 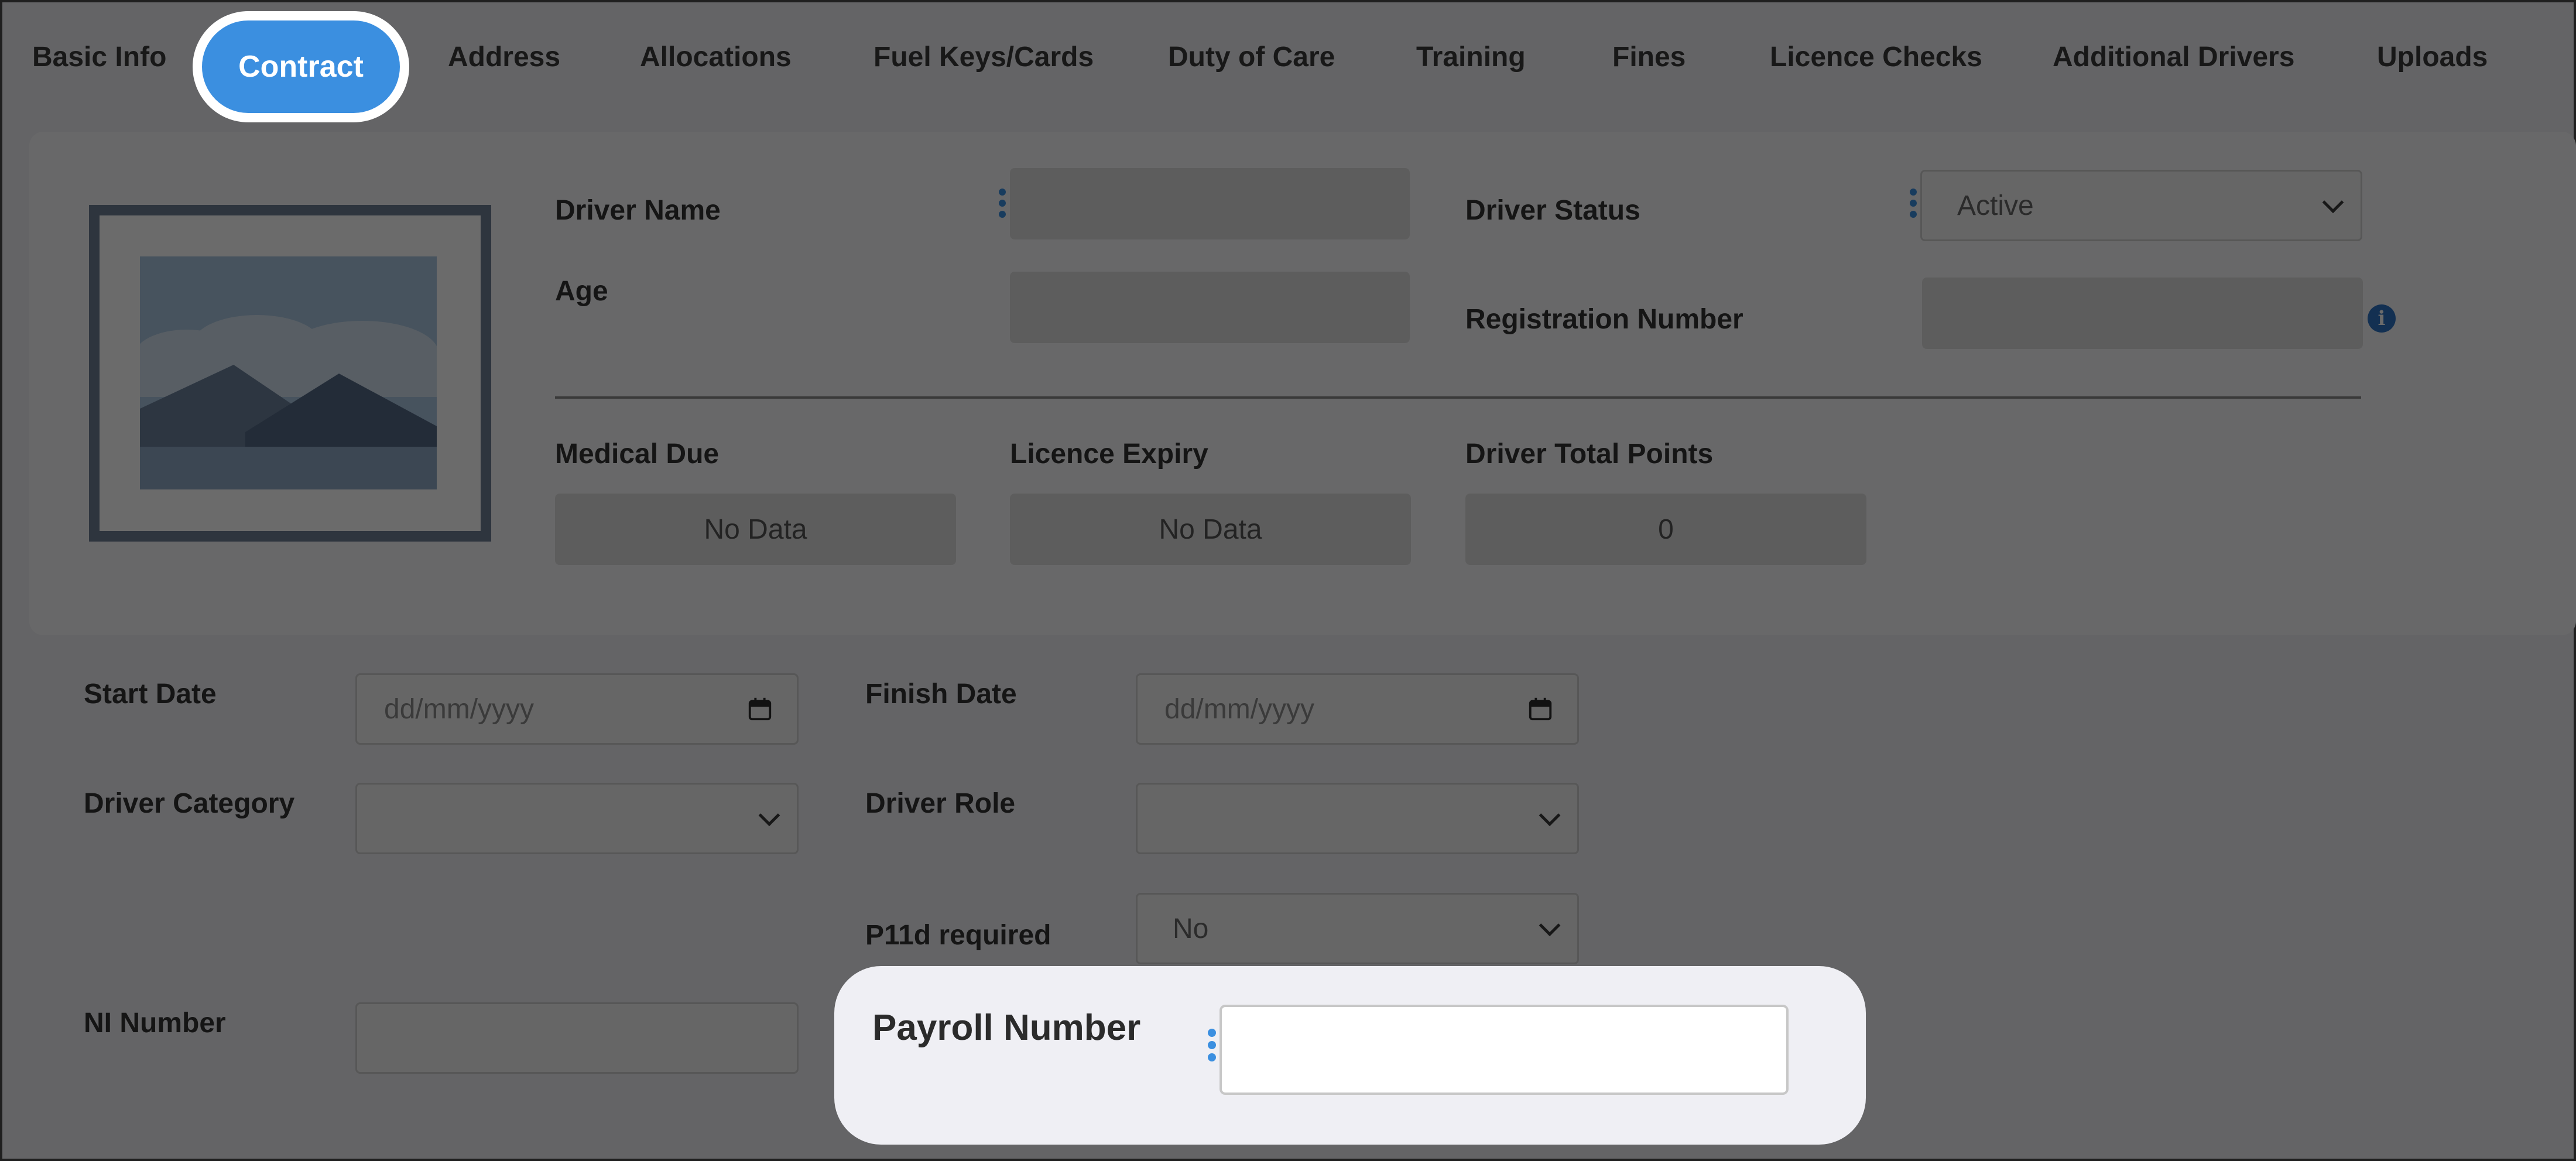 What do you see at coordinates (2432, 57) in the screenshot?
I see `tab-uploads: Uploads` at bounding box center [2432, 57].